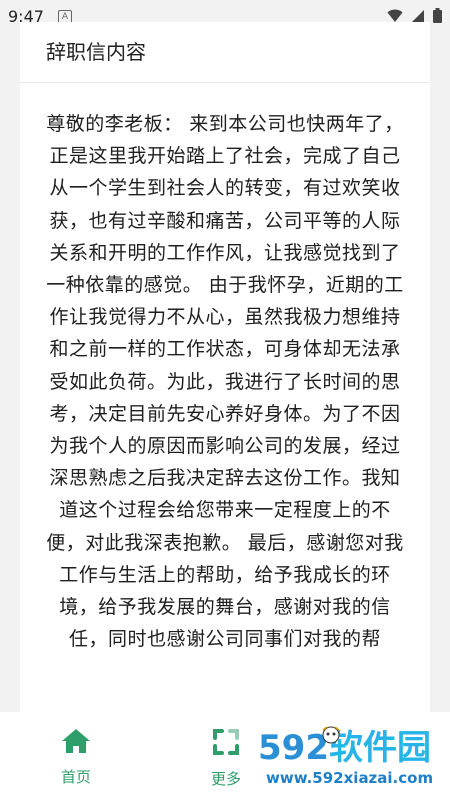 The width and height of the screenshot is (450, 800). I want to click on nav-item-more: 更多, so click(226, 758).